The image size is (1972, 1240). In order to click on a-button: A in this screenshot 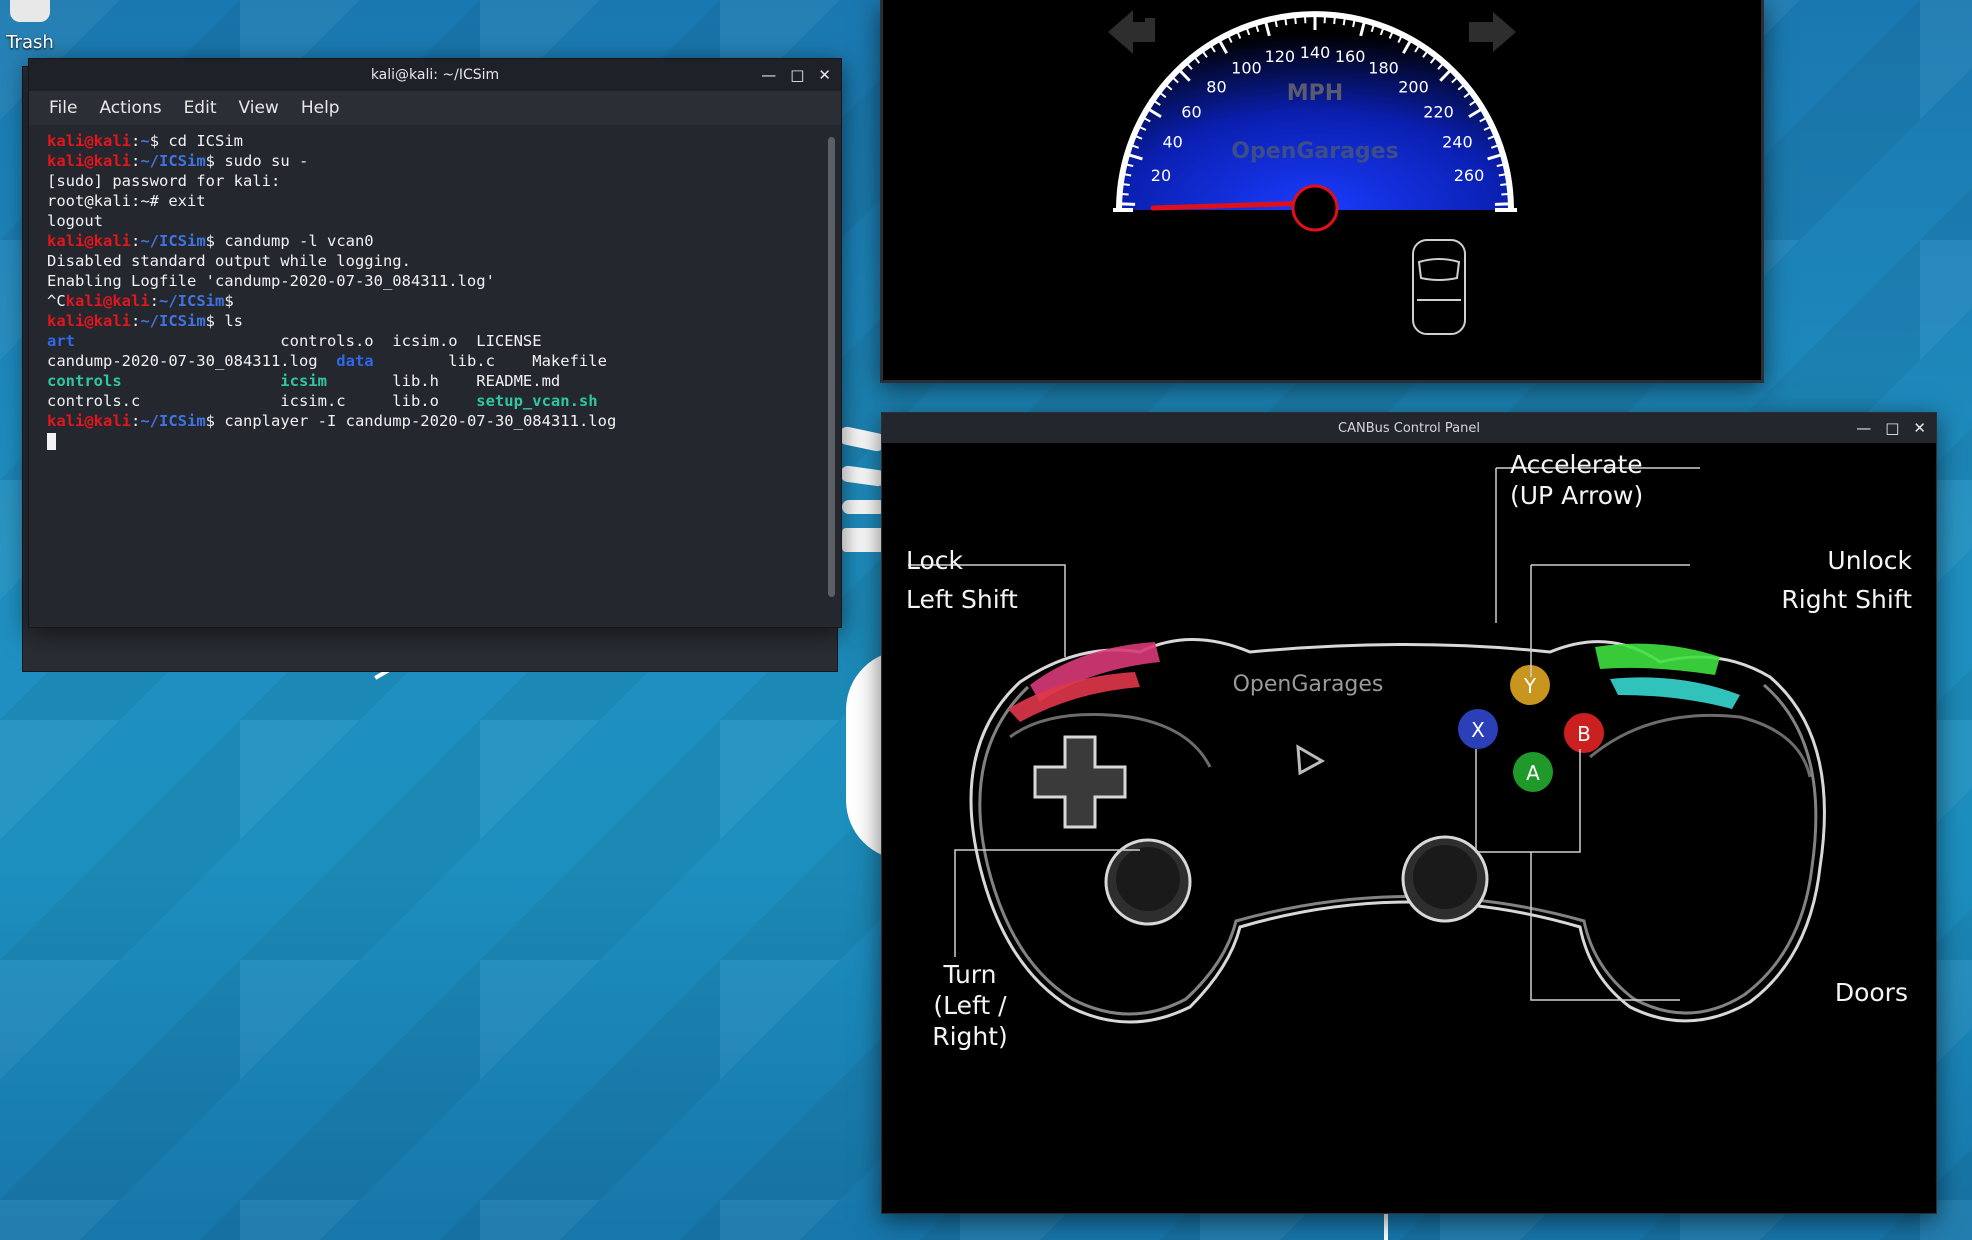, I will do `click(1533, 772)`.